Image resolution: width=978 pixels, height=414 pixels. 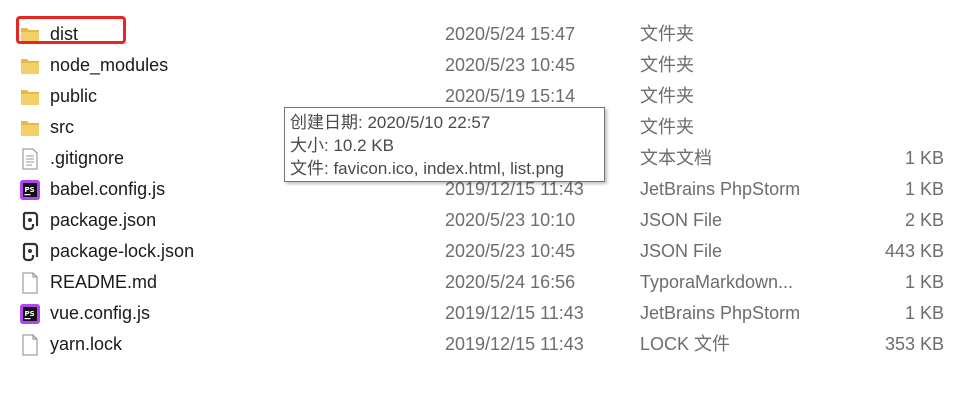 I want to click on tooltip-files: 文件: favicon.ico, index.html, list.png, so click(x=427, y=168).